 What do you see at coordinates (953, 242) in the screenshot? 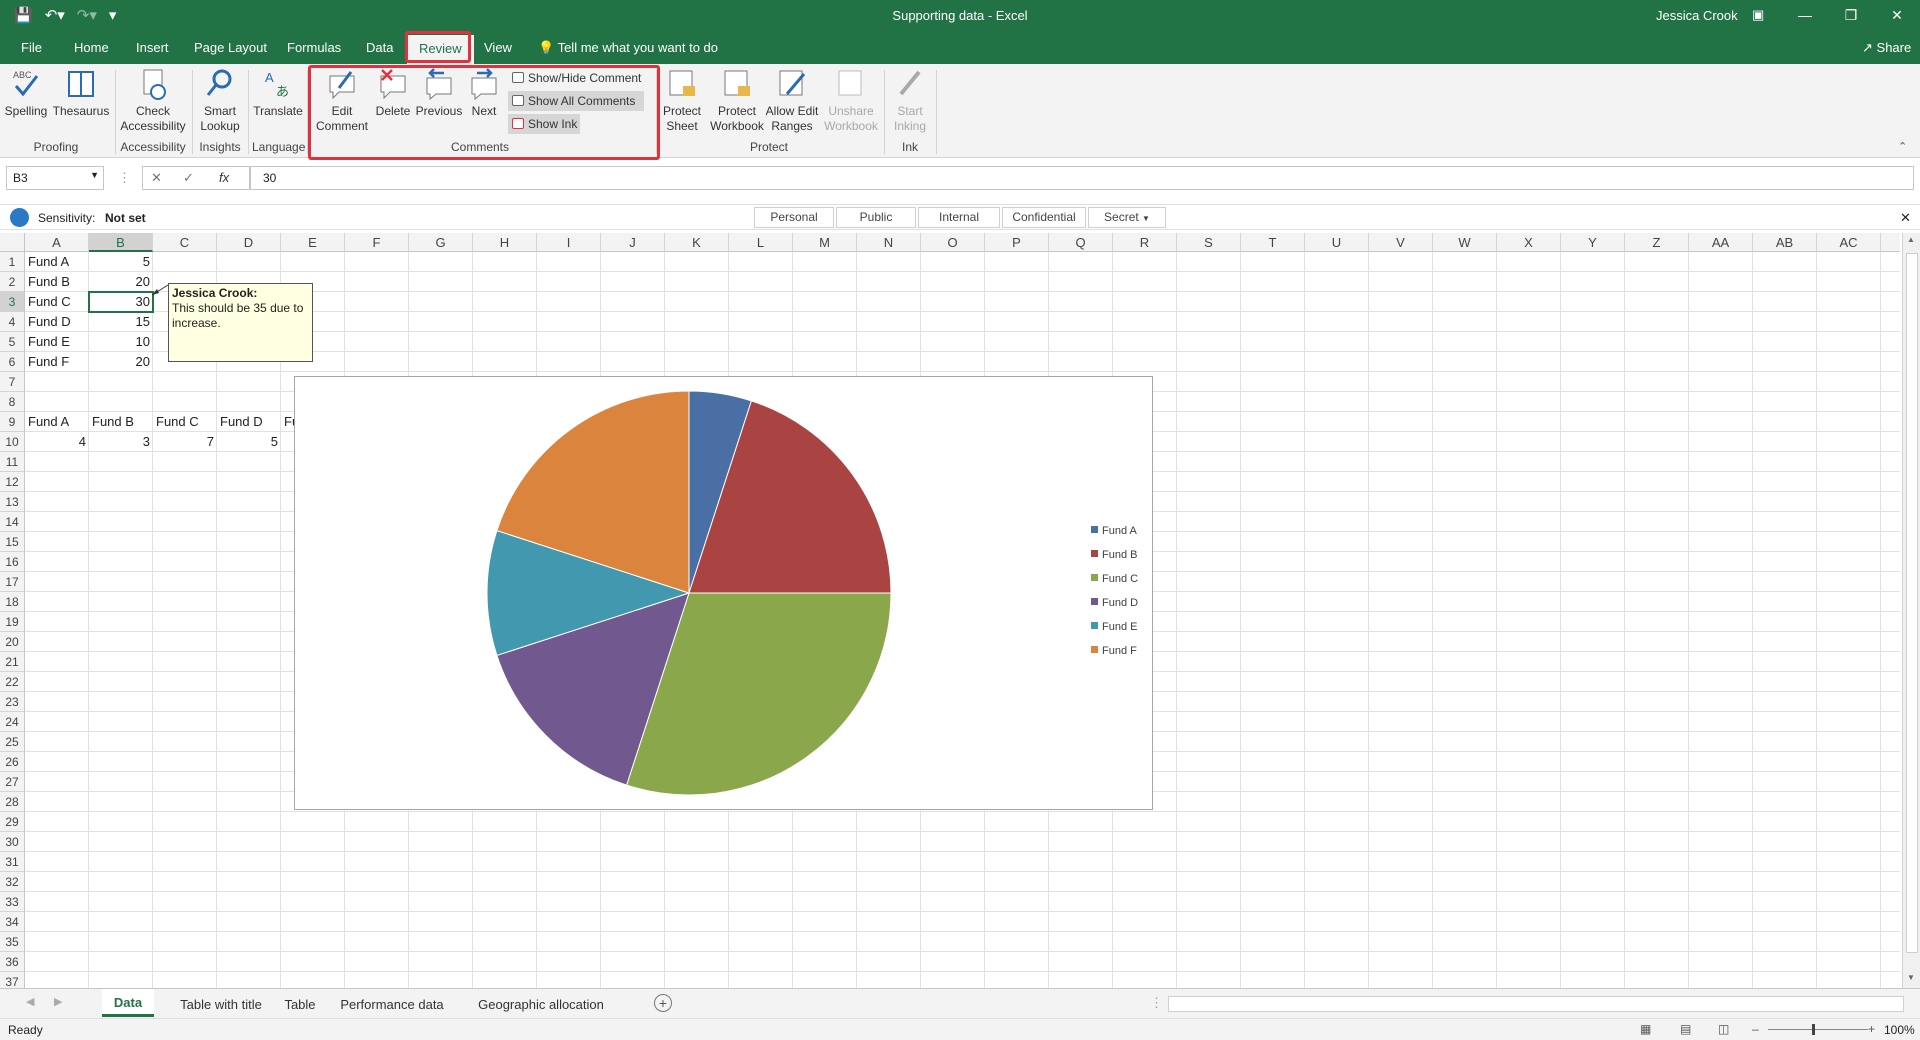
I see `column-header-o: O` at bounding box center [953, 242].